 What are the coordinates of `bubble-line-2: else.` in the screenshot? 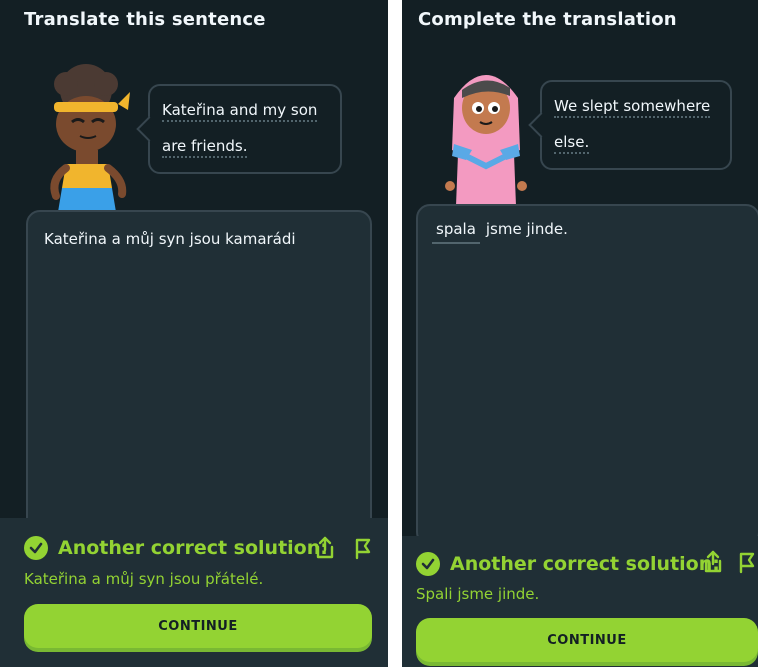 It's located at (572, 143).